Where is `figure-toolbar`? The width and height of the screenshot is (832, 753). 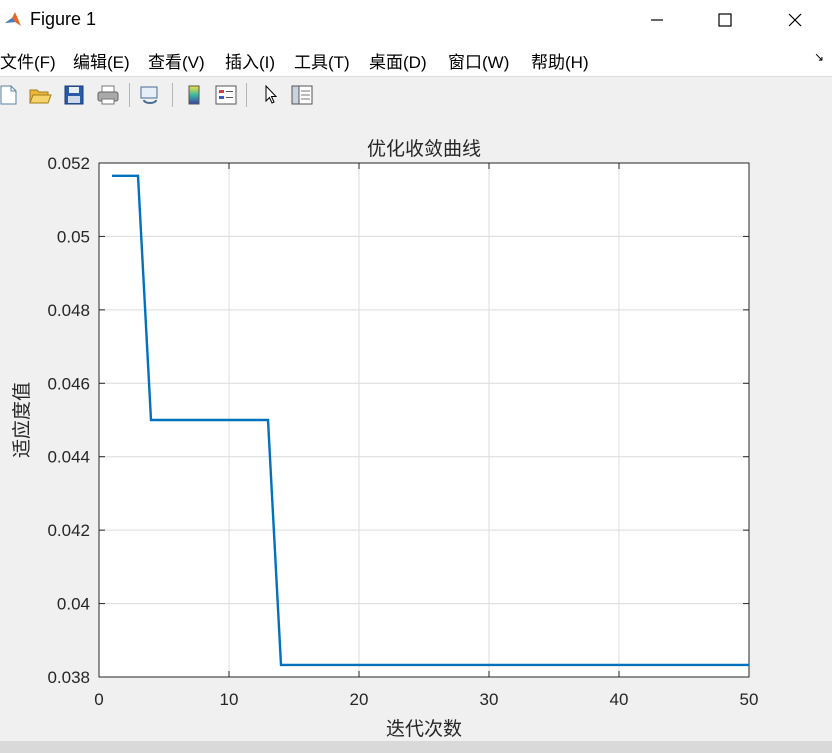 figure-toolbar is located at coordinates (416, 95).